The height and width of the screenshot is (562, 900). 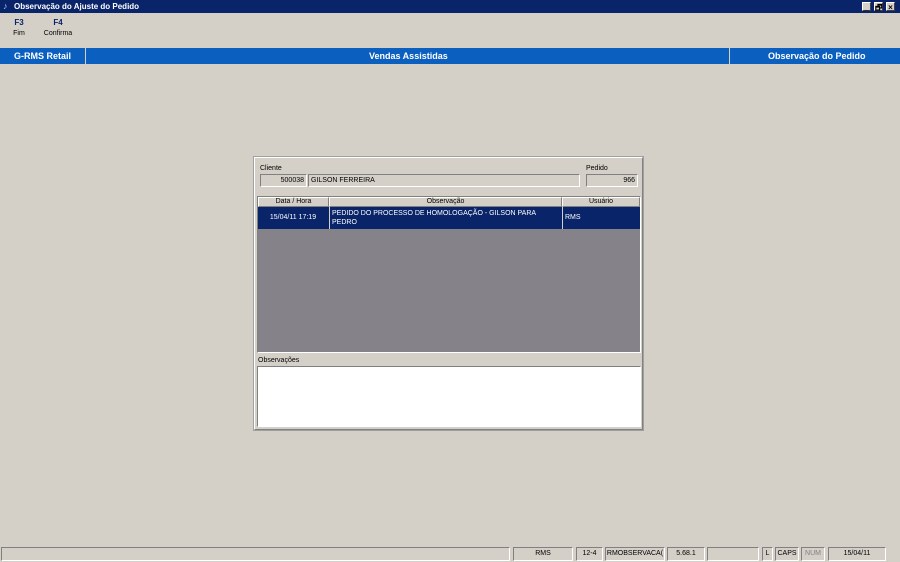 What do you see at coordinates (589, 554) in the screenshot?
I see `status-code: 12-4` at bounding box center [589, 554].